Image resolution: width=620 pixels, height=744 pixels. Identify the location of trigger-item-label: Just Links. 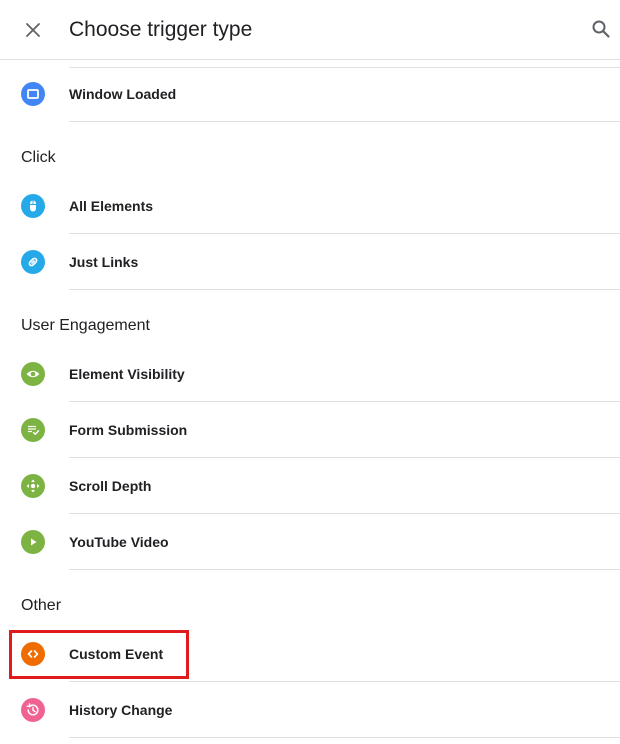
(104, 262).